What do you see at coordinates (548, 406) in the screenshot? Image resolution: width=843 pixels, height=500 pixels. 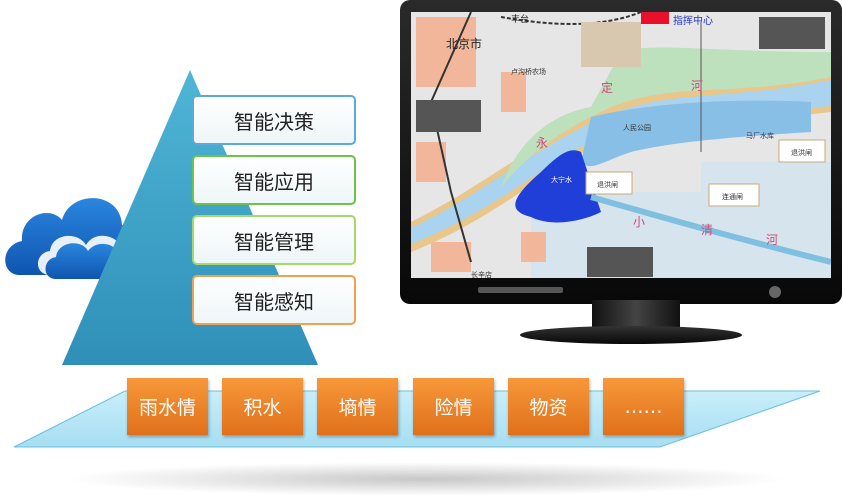 I see `platform-item-supplies: 物资` at bounding box center [548, 406].